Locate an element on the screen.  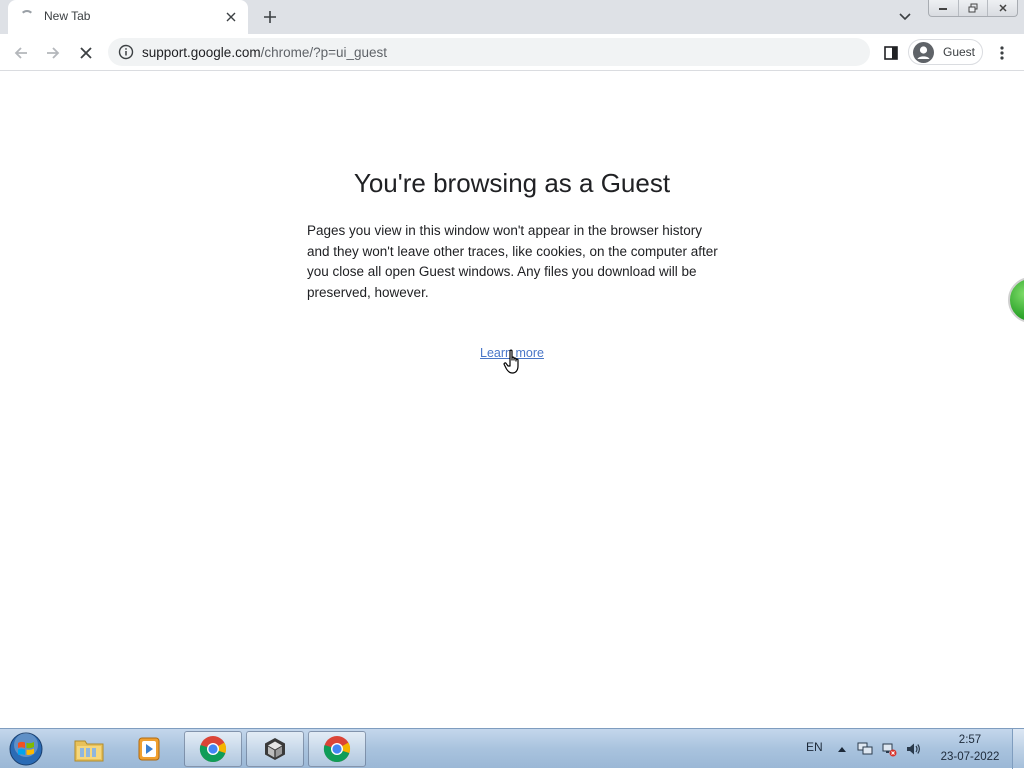
url-text: support.google.com/chrome/?p=ui_guest is located at coordinates (264, 52).